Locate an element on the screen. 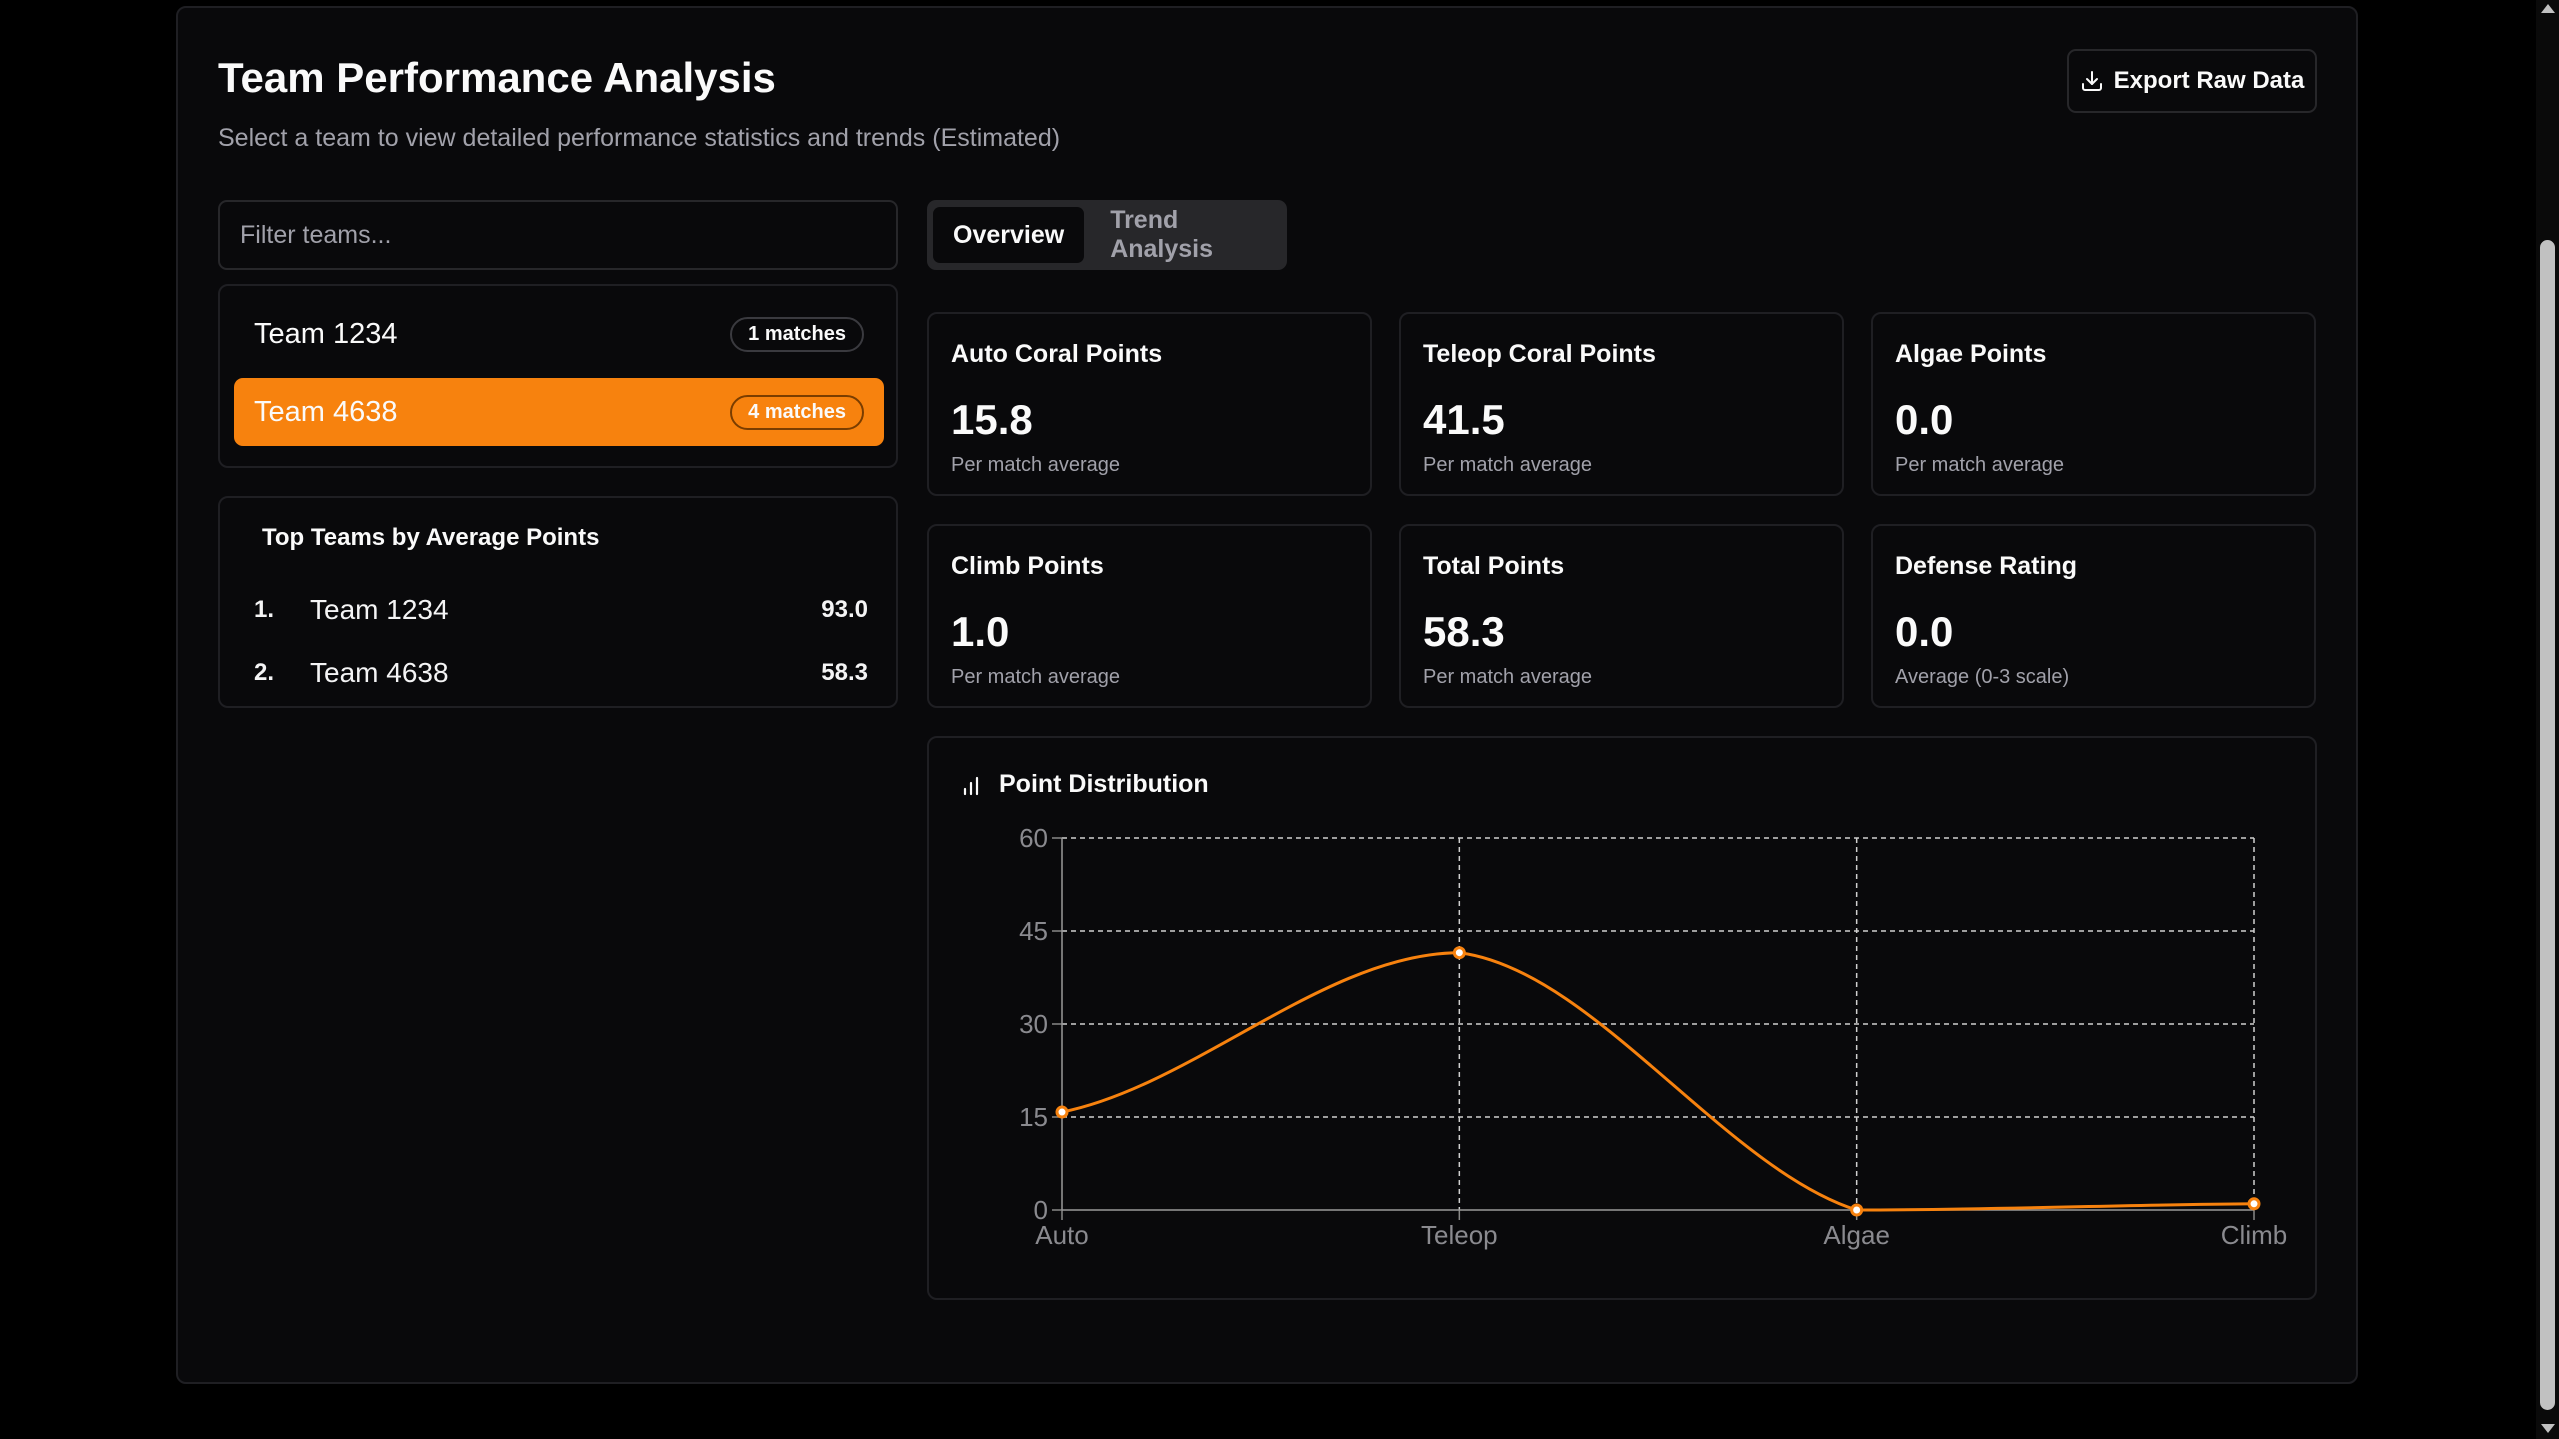  scroll-thumb is located at coordinates (2547, 825).